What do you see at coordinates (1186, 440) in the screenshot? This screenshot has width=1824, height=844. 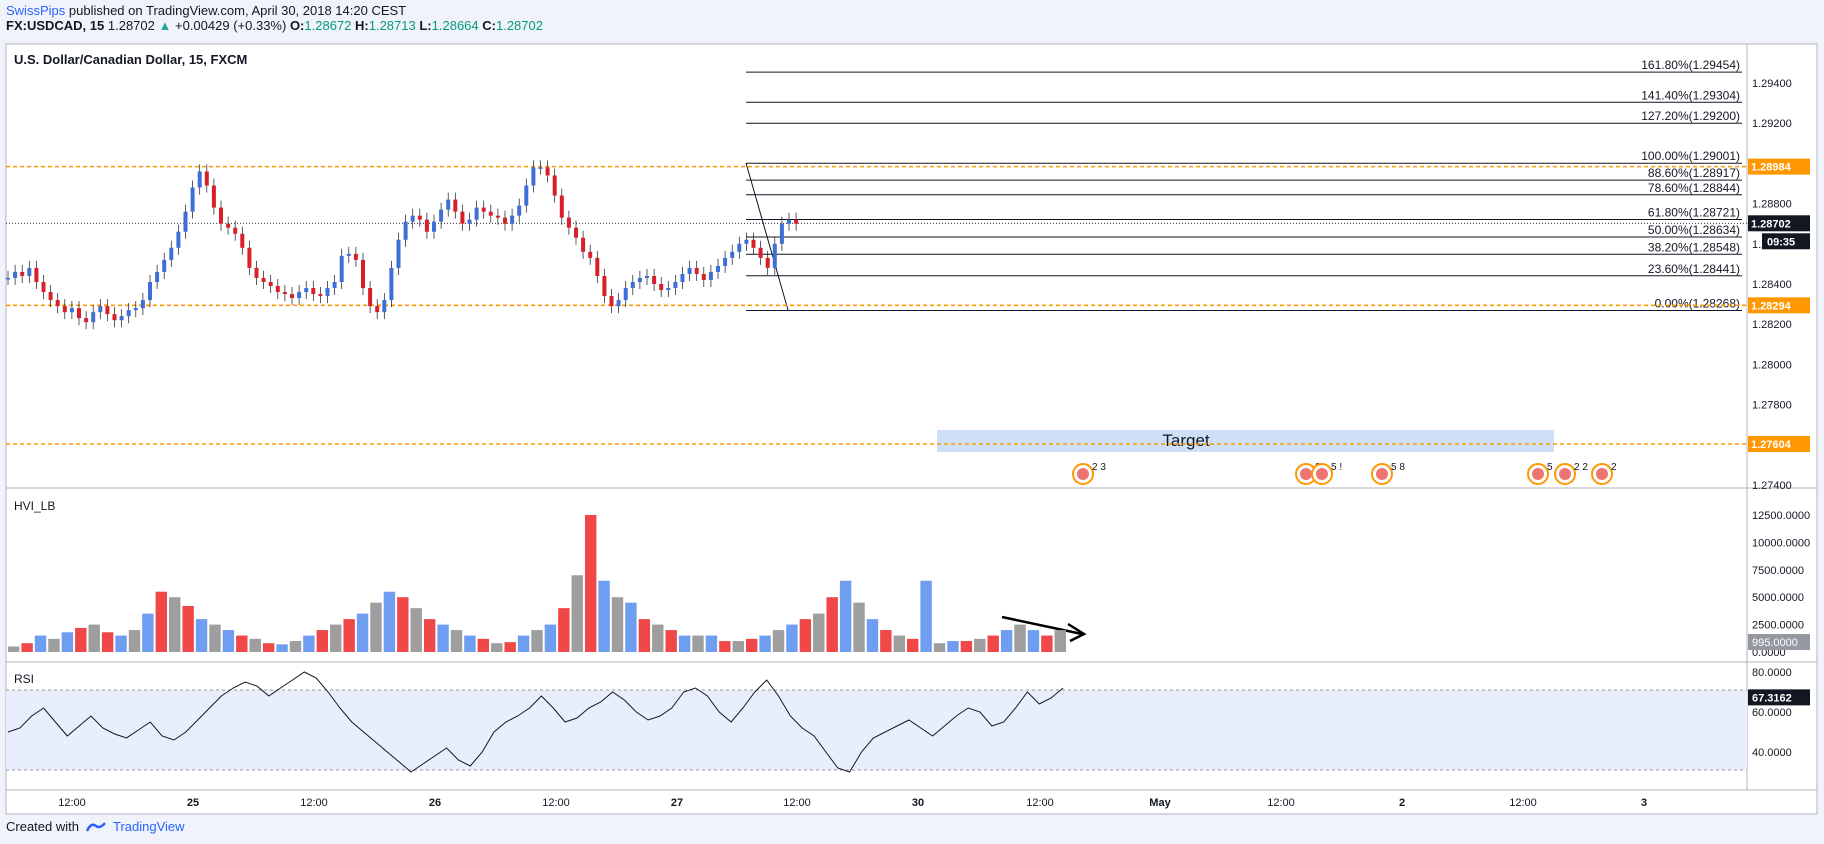 I see `target-label: Target` at bounding box center [1186, 440].